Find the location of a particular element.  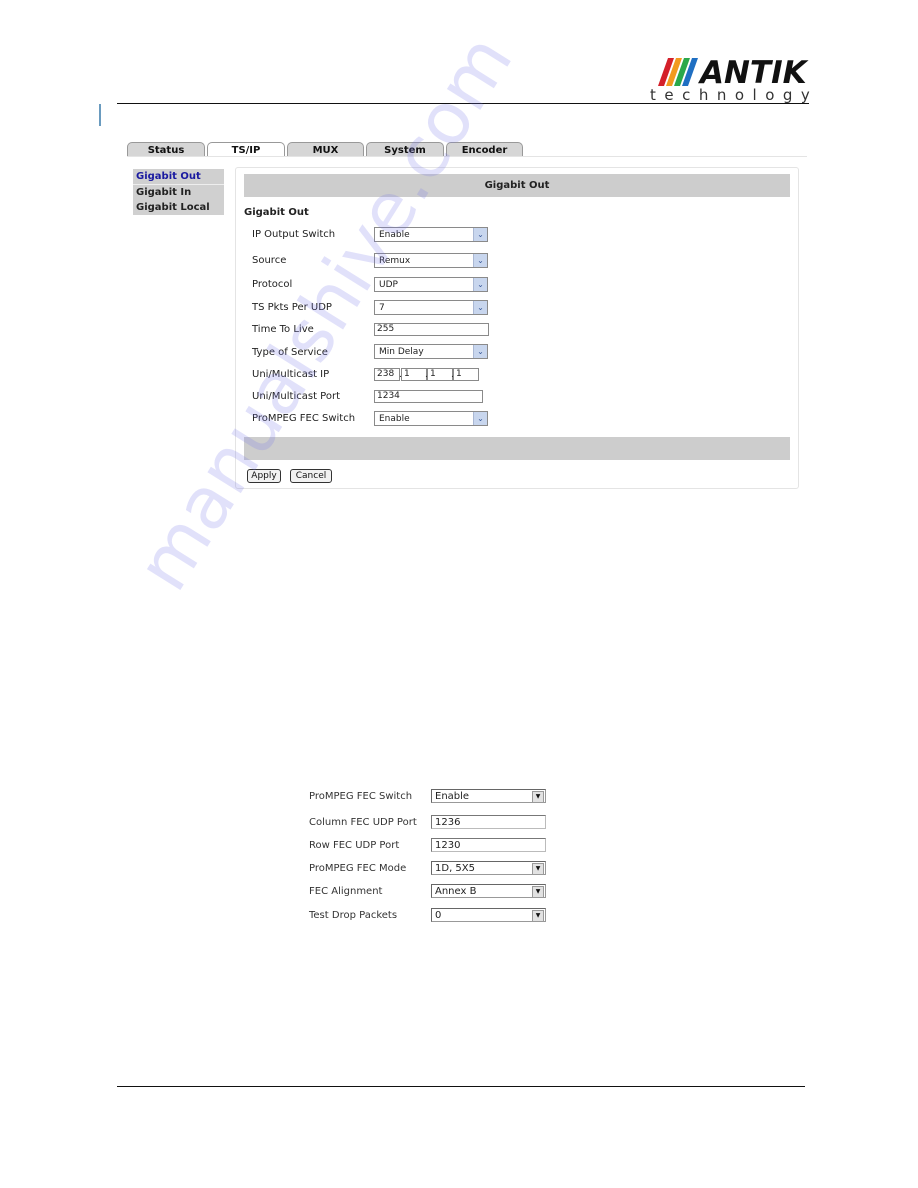

ip-output-switch-select: Enable ⌄ is located at coordinates (431, 234).